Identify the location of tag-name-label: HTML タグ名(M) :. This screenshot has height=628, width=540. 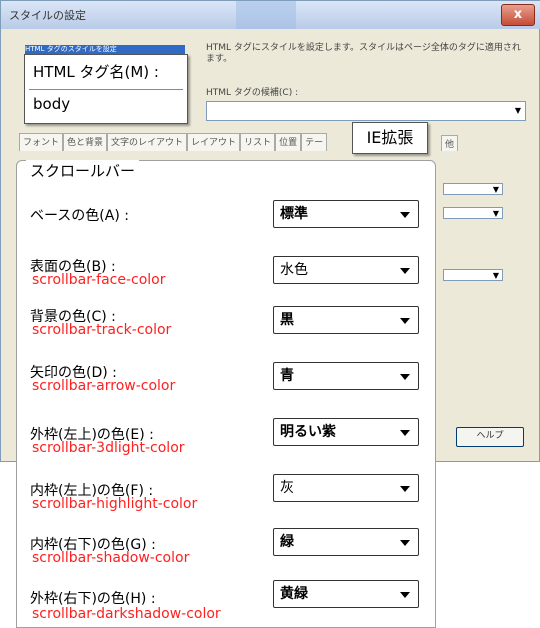
(96, 72).